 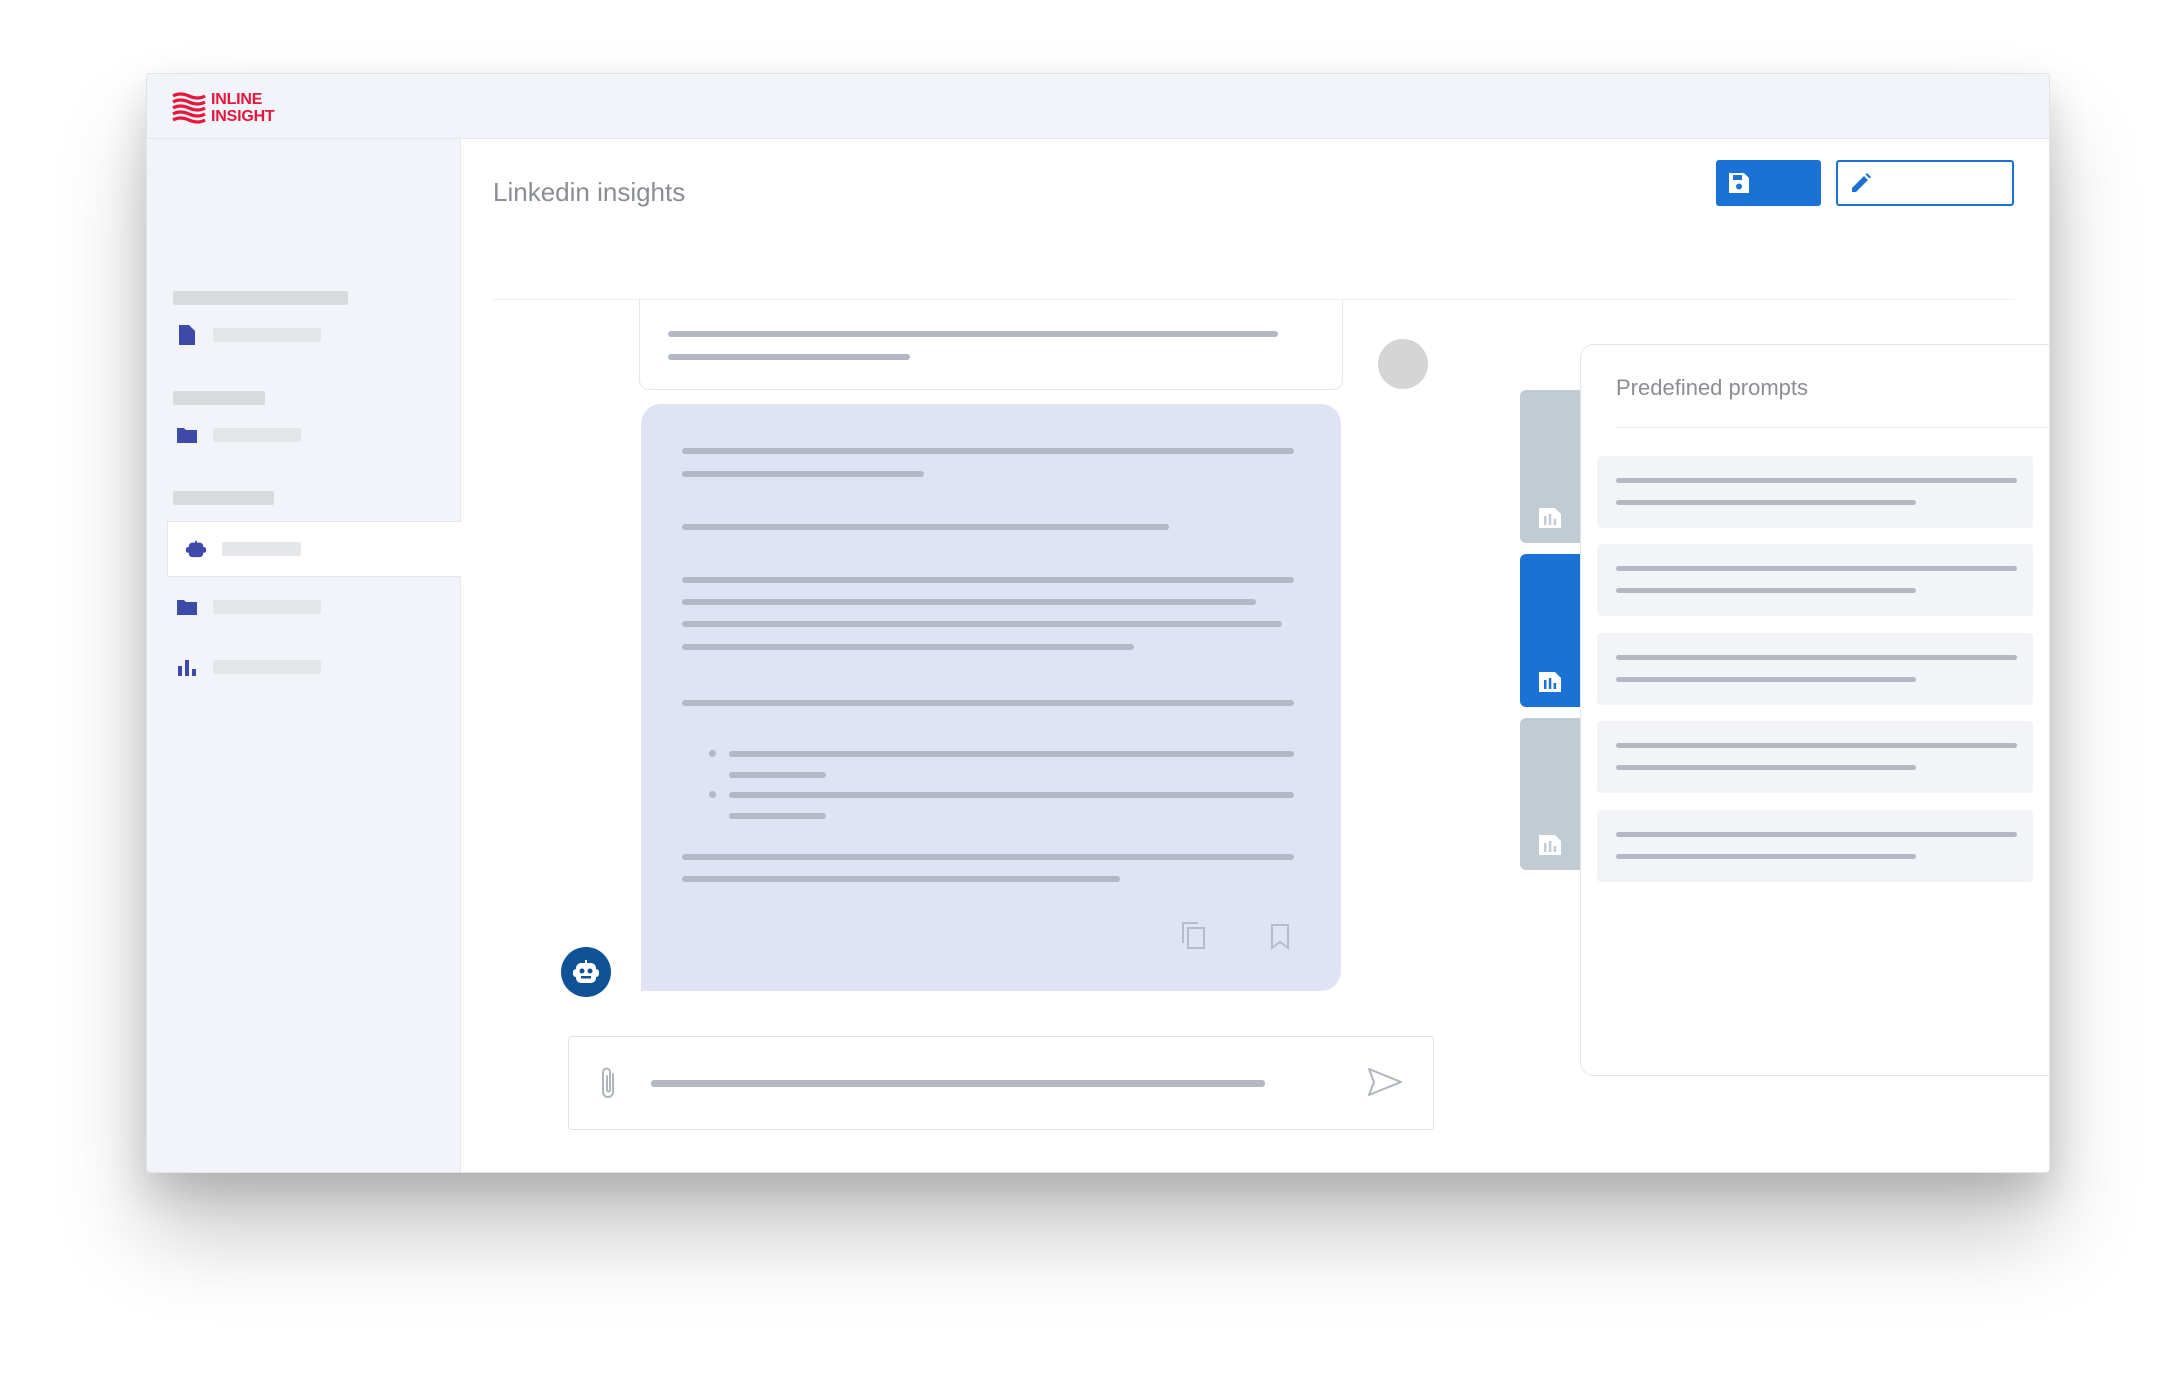 What do you see at coordinates (1925, 183) in the screenshot?
I see `edit-button` at bounding box center [1925, 183].